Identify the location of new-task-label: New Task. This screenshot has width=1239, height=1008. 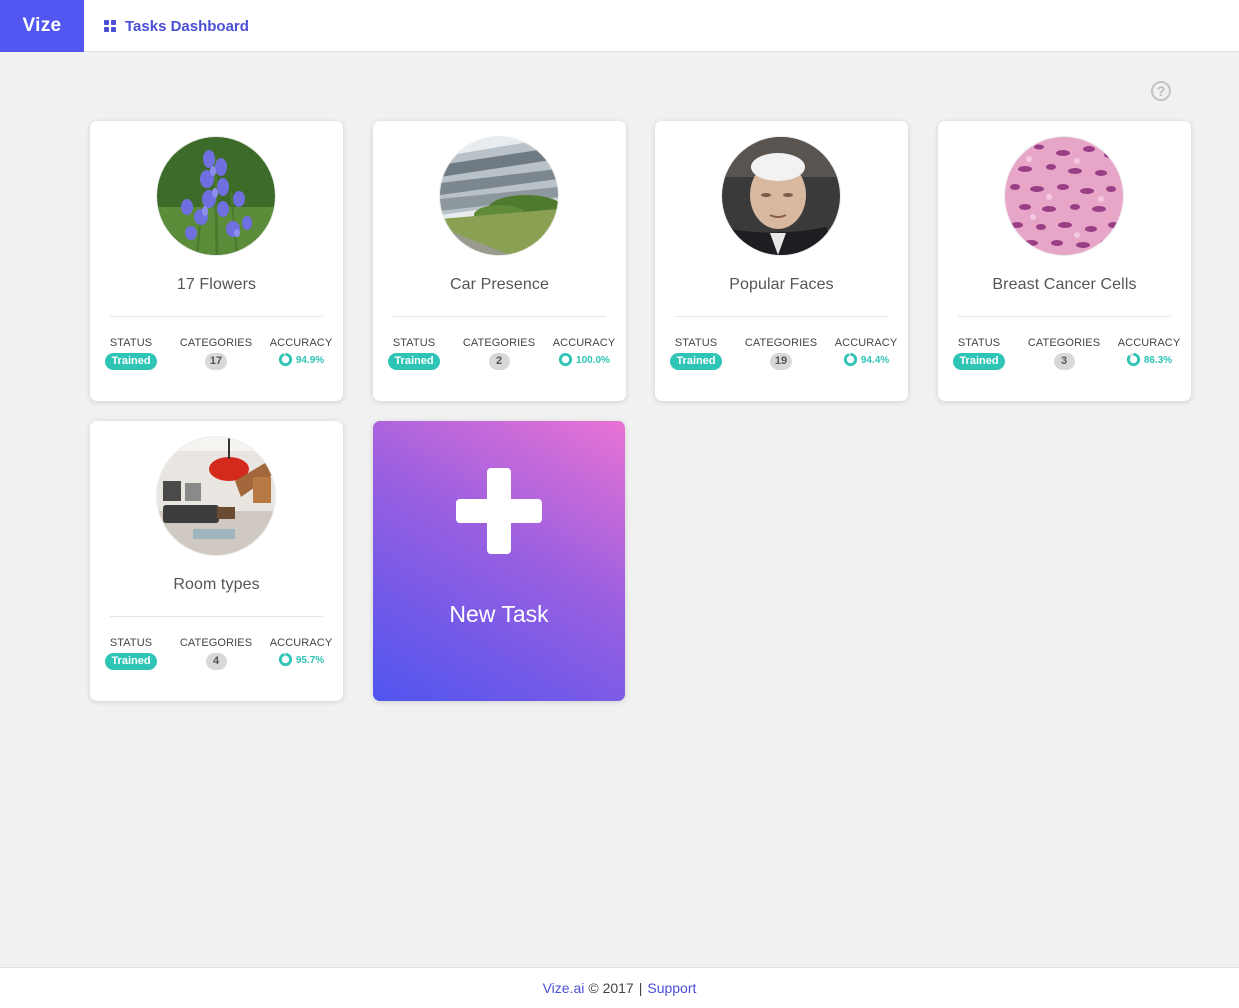
(499, 614).